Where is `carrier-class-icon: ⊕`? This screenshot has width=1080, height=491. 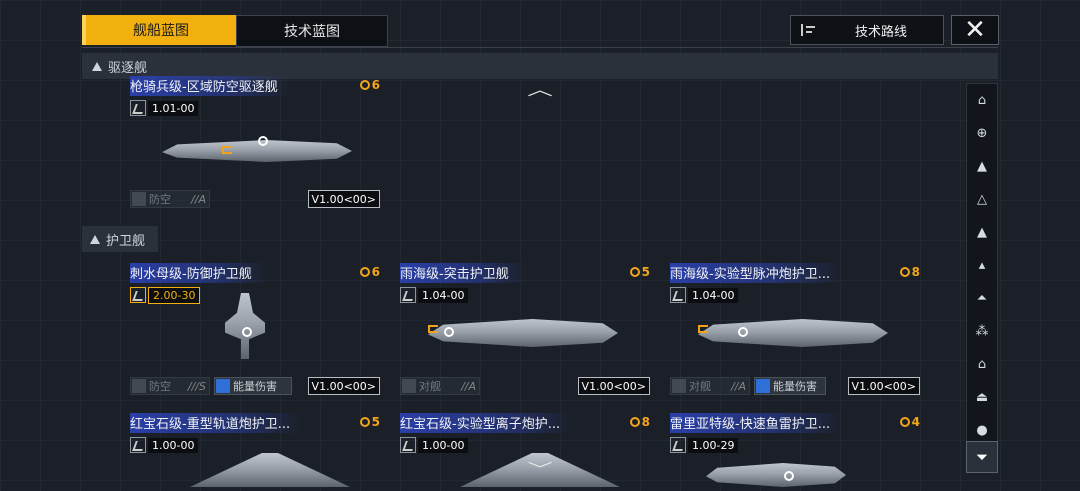
carrier-class-icon: ⊕ is located at coordinates (982, 133).